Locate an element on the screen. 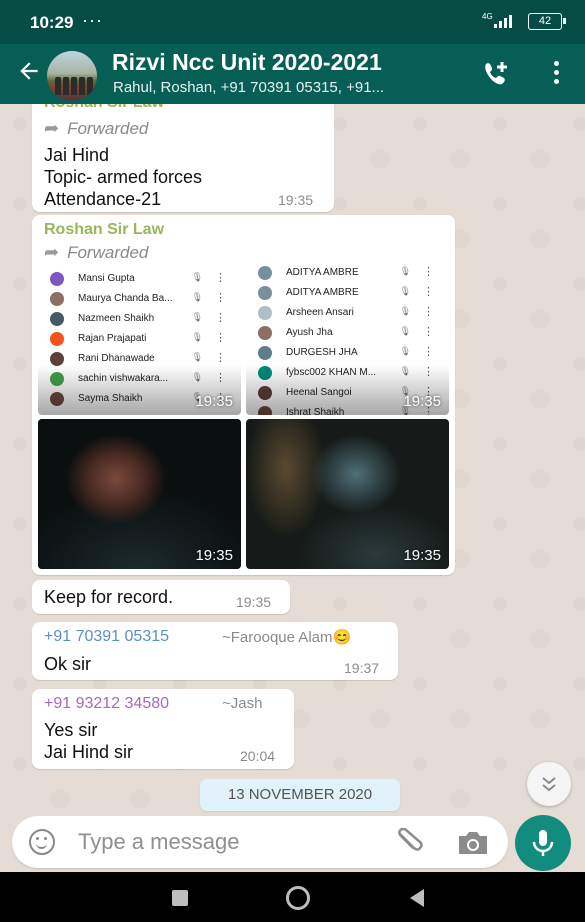 This screenshot has height=922, width=585. sender-phone: +91 93212 34580 is located at coordinates (106, 704).